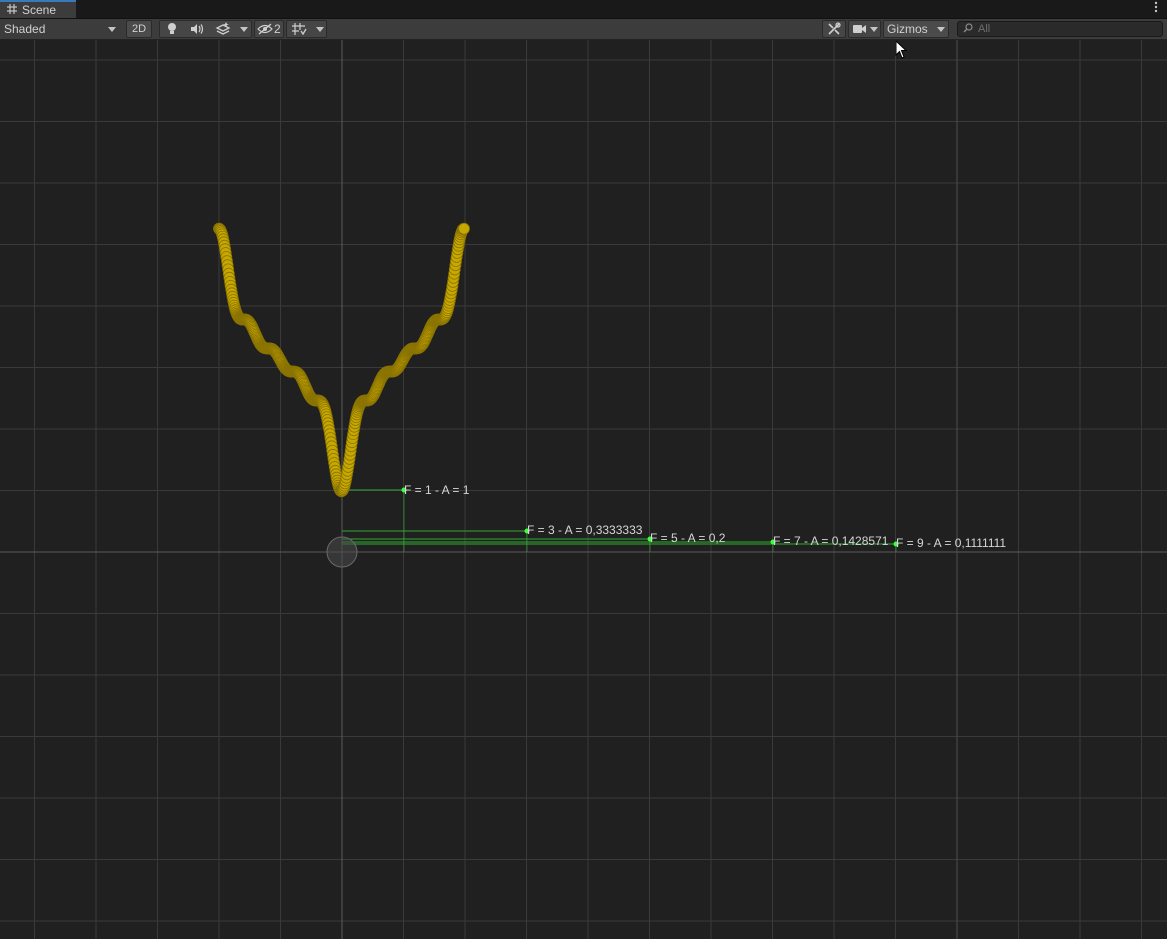  Describe the element at coordinates (320, 29) in the screenshot. I see `grid-dropdown-chevron-icon` at that location.